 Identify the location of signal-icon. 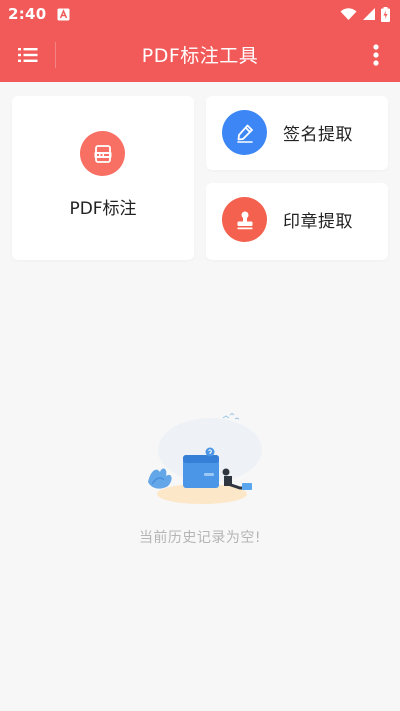
(369, 14).